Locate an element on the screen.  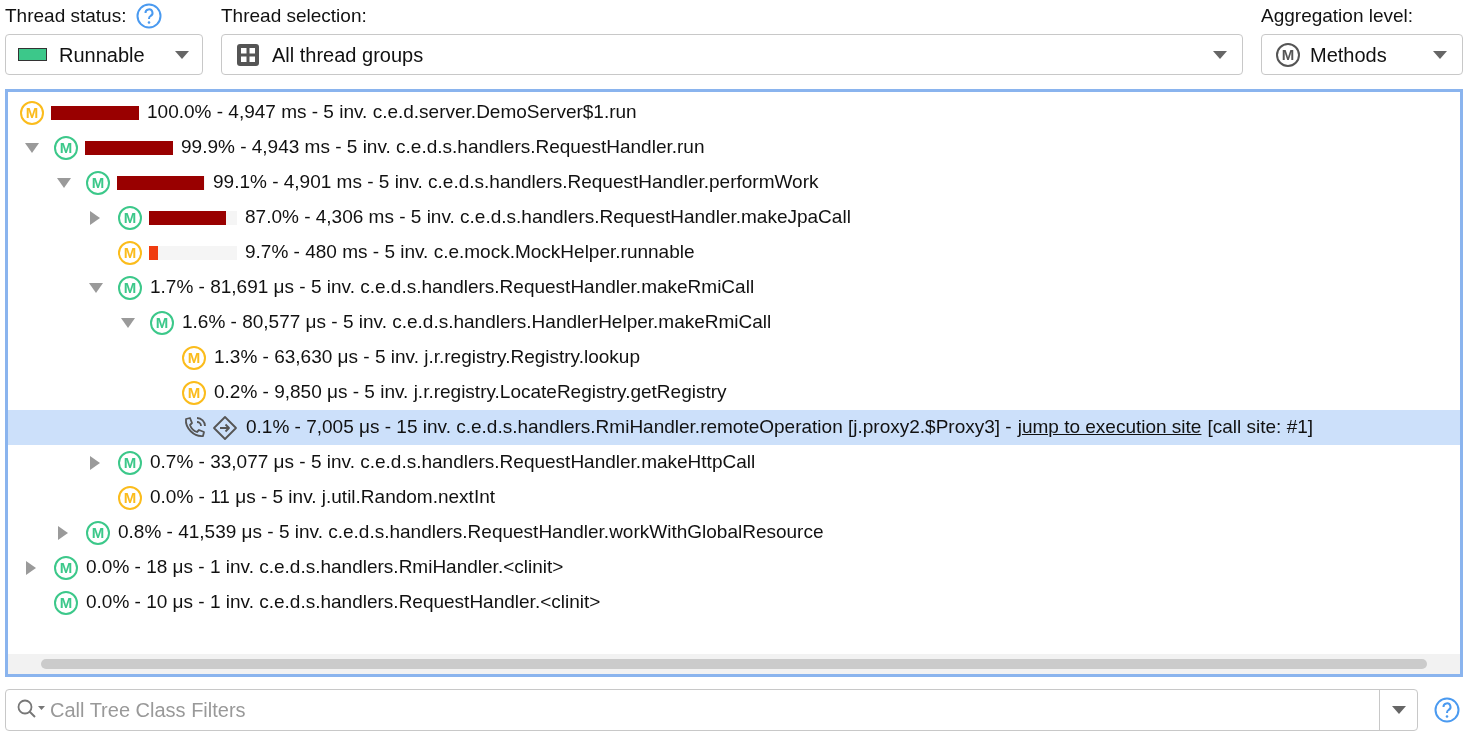
node-text: 0.0% - 11 μs - 5 inv. j.util.Random.nextInt is located at coordinates (322, 497).